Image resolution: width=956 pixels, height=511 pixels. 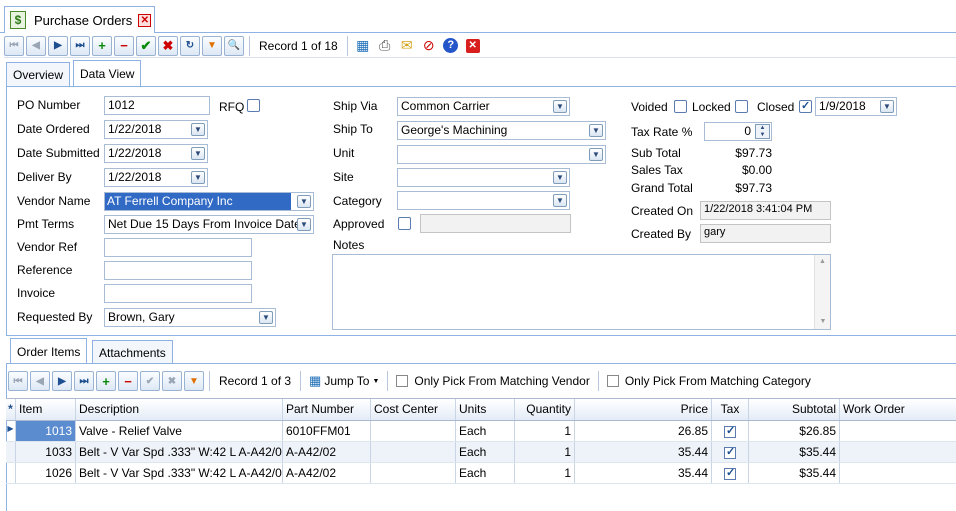 What do you see at coordinates (327, 409) in the screenshot?
I see `column-header-part-number: Part Number` at bounding box center [327, 409].